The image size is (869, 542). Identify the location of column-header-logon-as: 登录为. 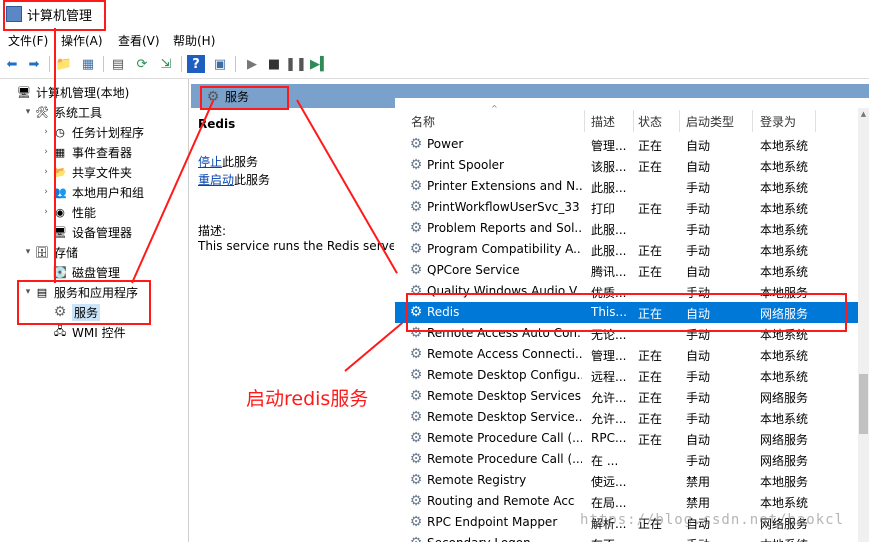
(778, 121).